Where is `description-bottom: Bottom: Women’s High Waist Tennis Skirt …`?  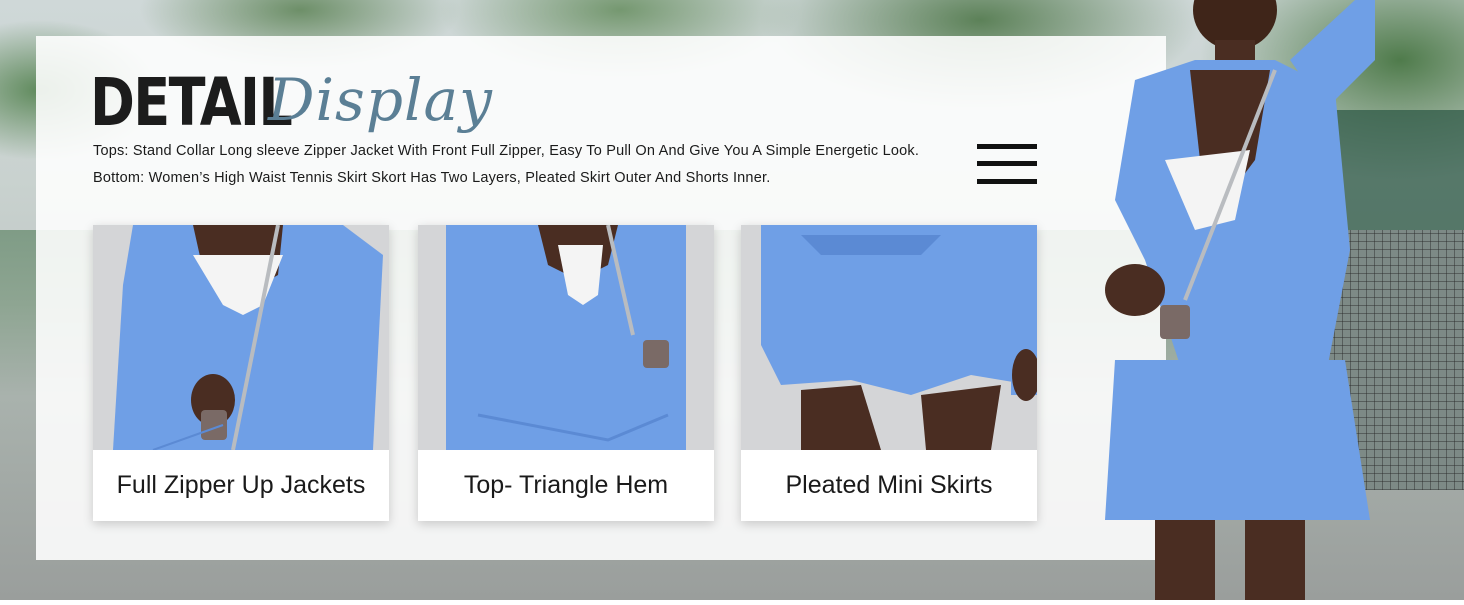
description-bottom: Bottom: Women’s High Waist Tennis Skirt … is located at coordinates (432, 178).